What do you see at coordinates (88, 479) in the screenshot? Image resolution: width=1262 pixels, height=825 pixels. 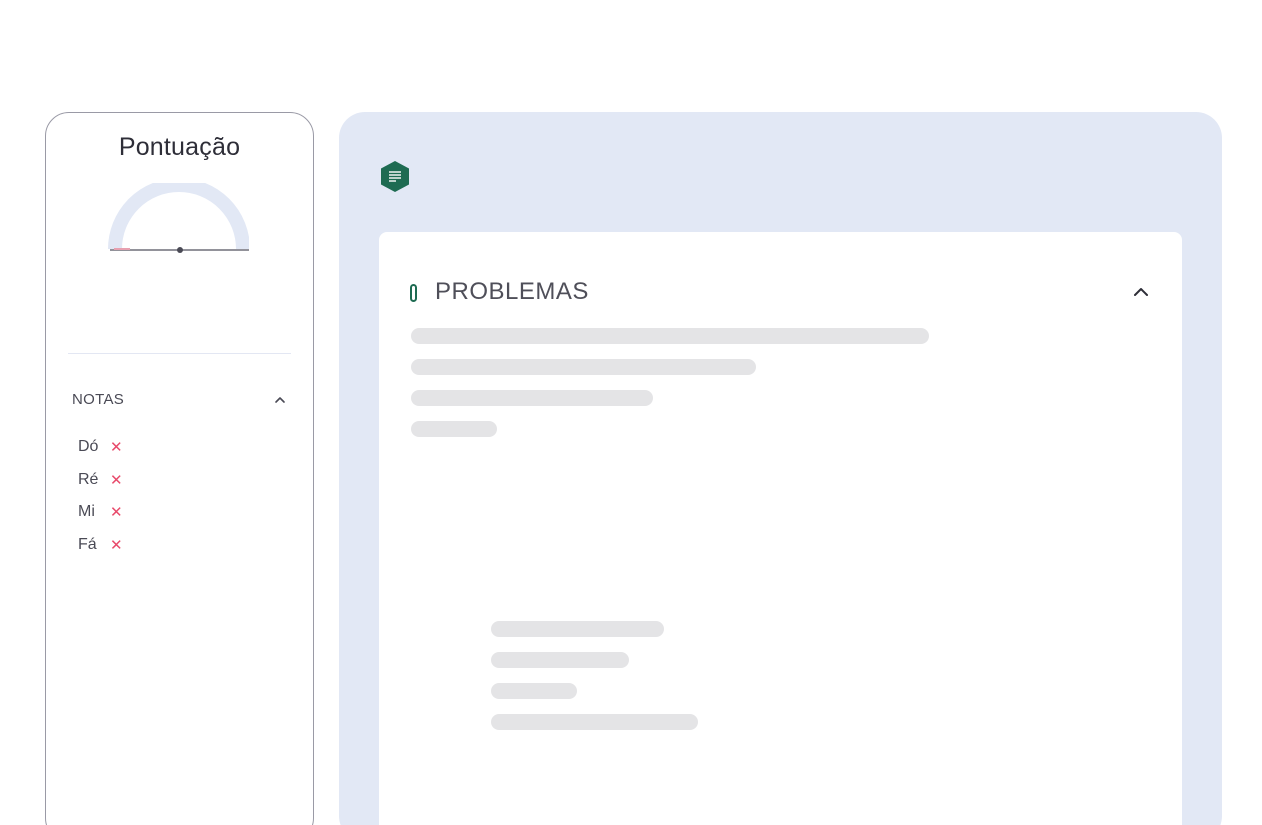 I see `note-label: Ré` at bounding box center [88, 479].